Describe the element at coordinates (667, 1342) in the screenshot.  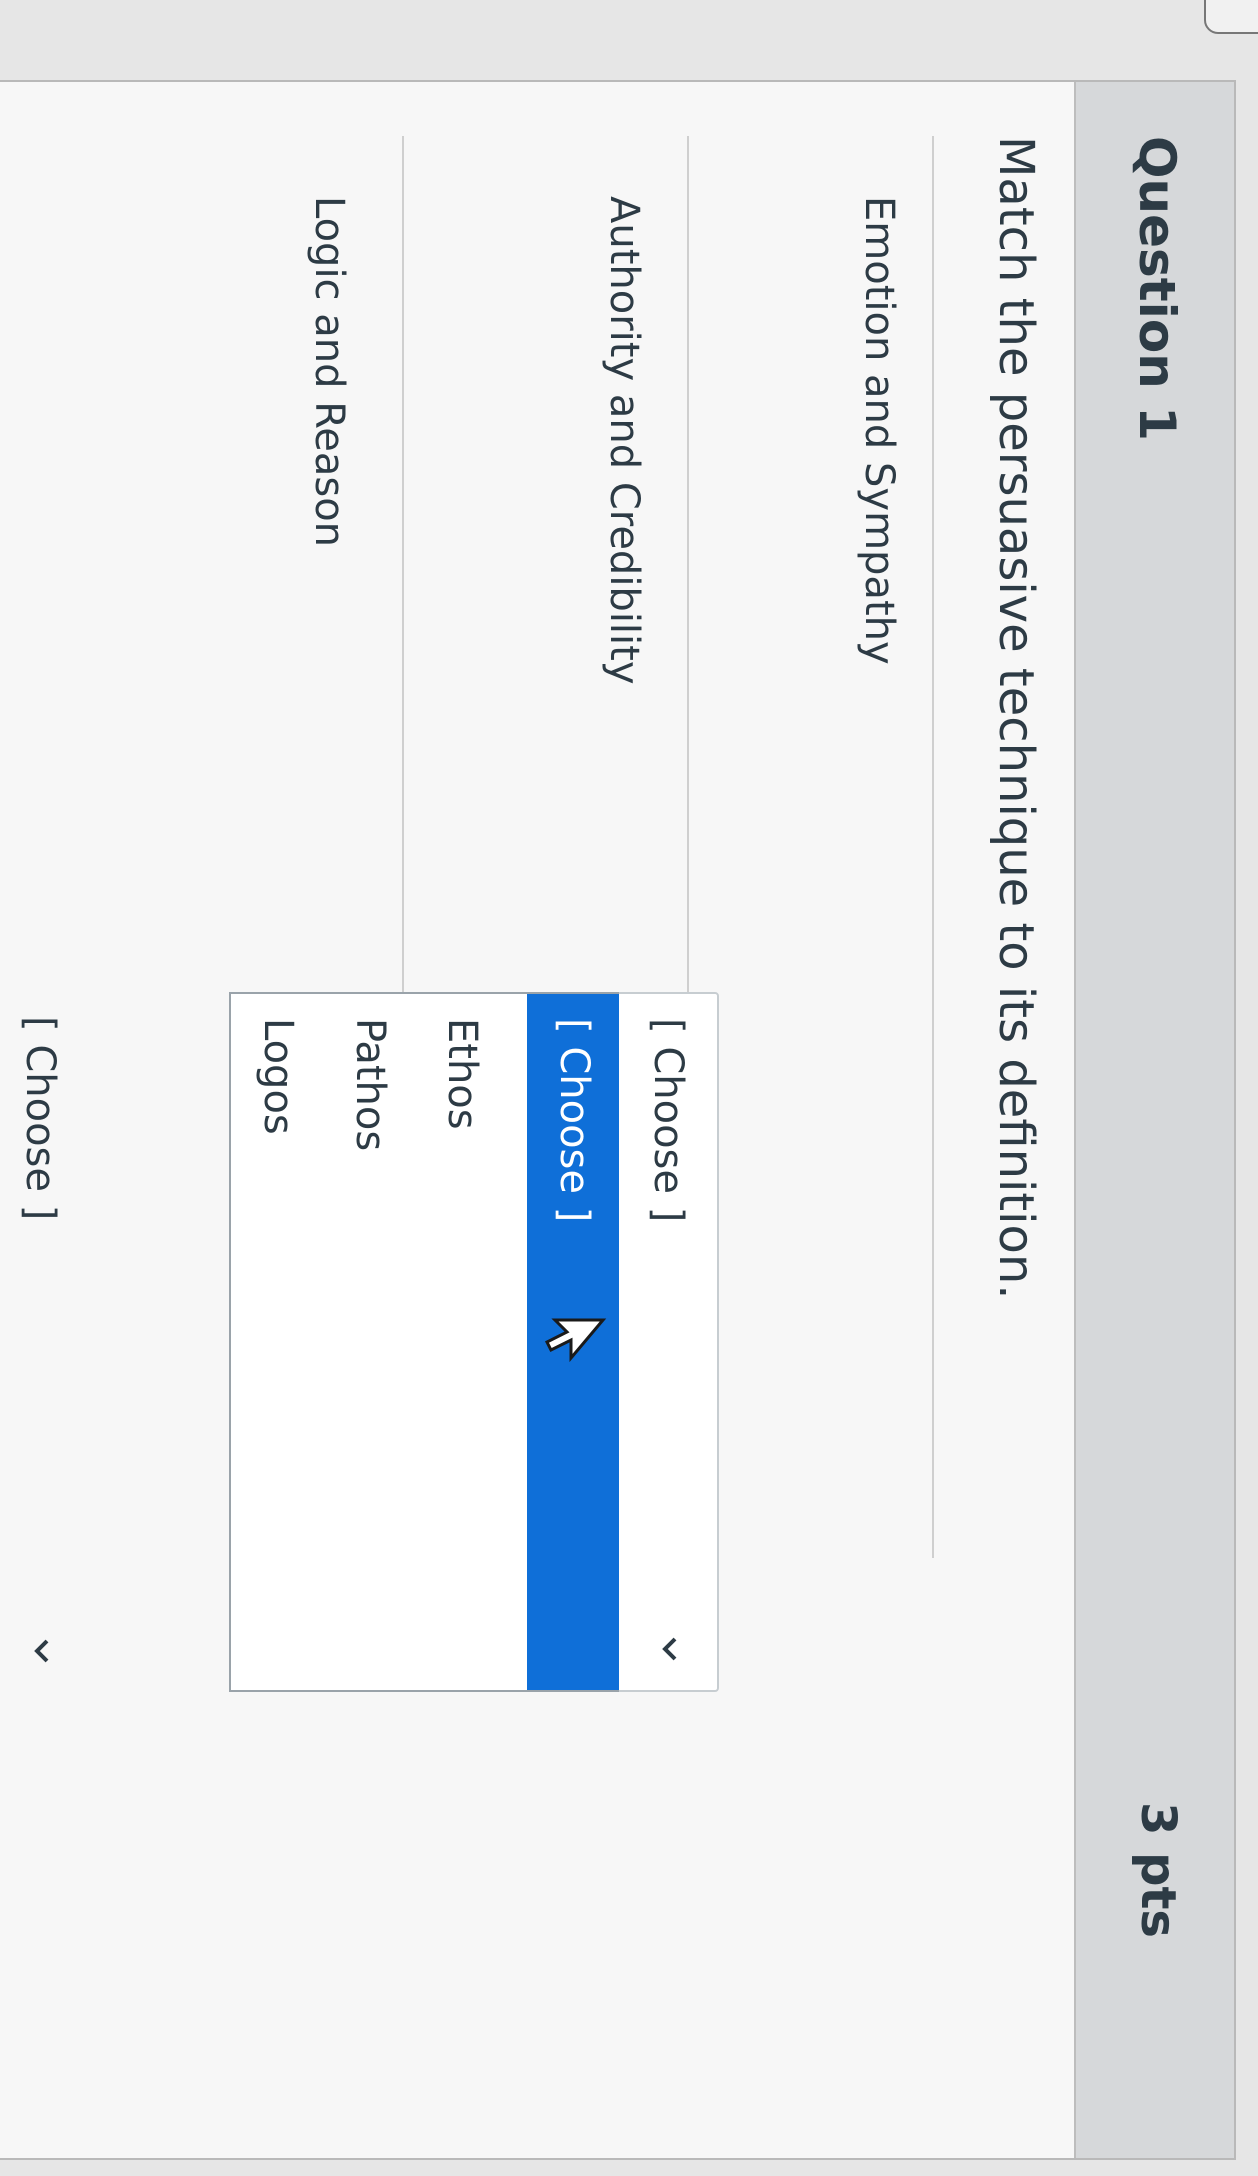
I see `answer-select-emotion: [ Choose ]` at that location.